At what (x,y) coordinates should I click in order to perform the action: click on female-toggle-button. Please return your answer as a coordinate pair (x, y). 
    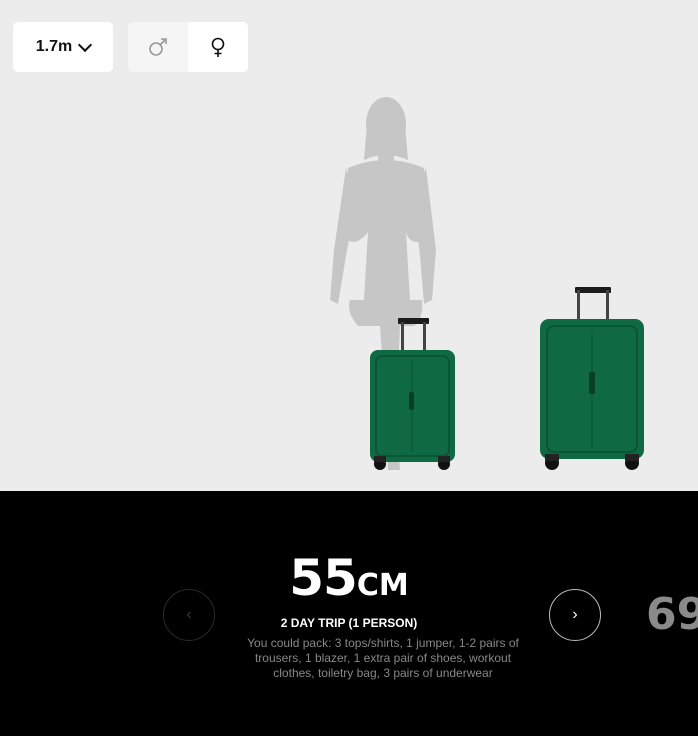
    Looking at the image, I should click on (218, 47).